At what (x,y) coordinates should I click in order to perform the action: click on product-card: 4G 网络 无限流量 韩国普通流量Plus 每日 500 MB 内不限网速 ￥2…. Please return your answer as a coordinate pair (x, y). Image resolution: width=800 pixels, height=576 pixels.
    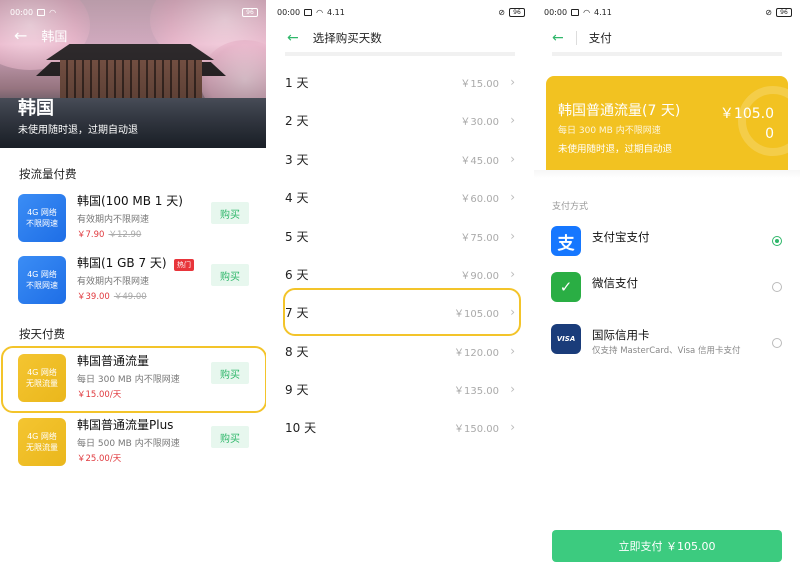
    Looking at the image, I should click on (133, 444).